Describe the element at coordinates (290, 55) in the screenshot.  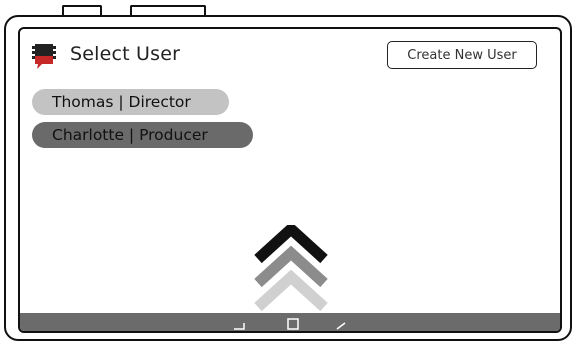
I see `header: Select User Create New User` at that location.